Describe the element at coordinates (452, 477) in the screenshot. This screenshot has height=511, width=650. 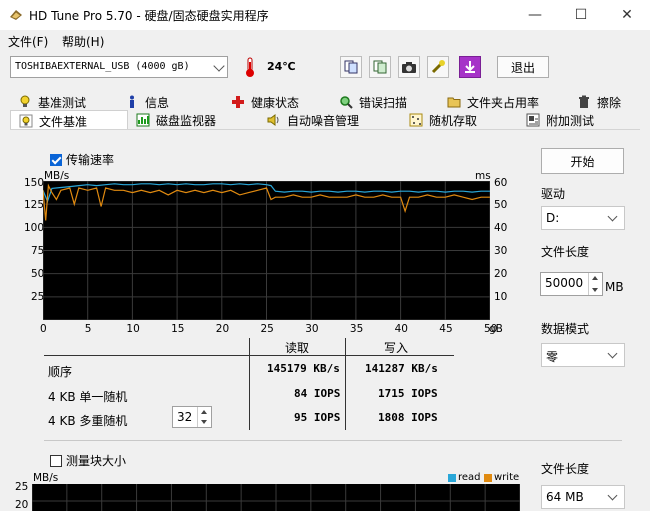
I see `legend-read-swatch` at that location.